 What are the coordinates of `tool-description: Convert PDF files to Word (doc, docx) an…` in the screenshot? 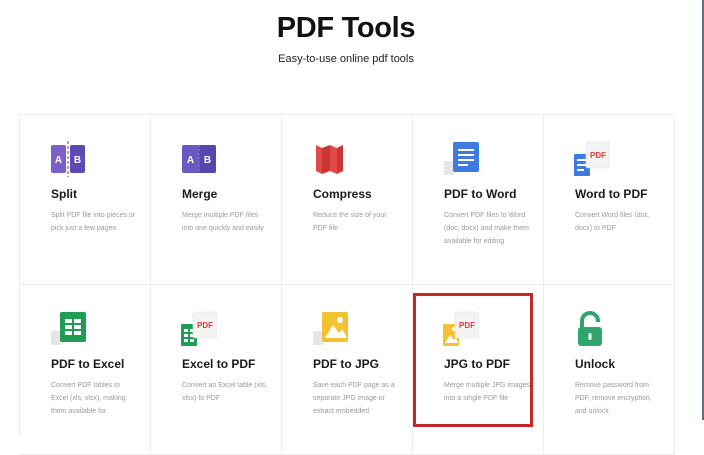 It's located at (486, 228).